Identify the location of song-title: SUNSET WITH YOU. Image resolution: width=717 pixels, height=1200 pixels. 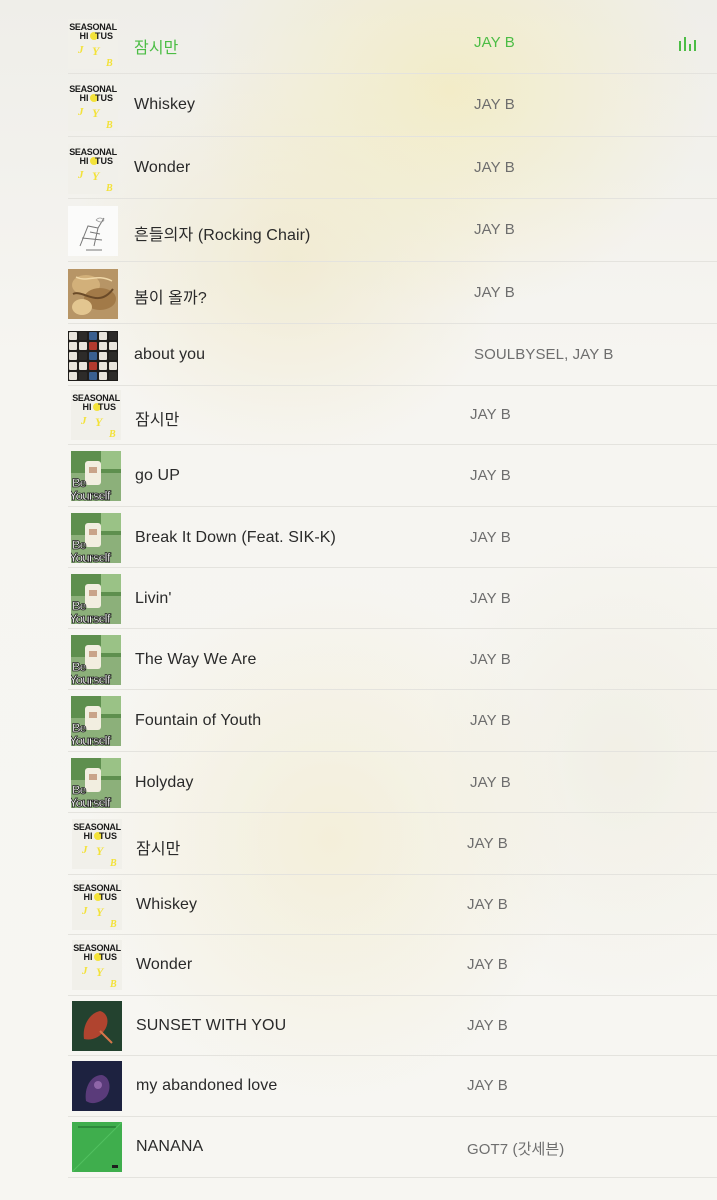
(211, 1025).